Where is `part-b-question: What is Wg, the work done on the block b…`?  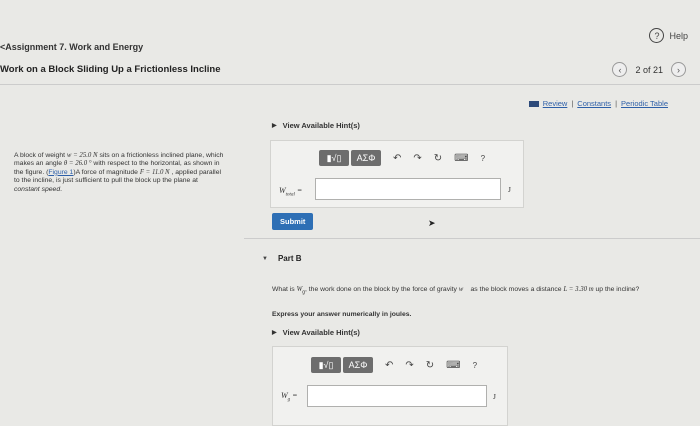
part-b-question: What is Wg, the work done on the block b… is located at coordinates (477, 291).